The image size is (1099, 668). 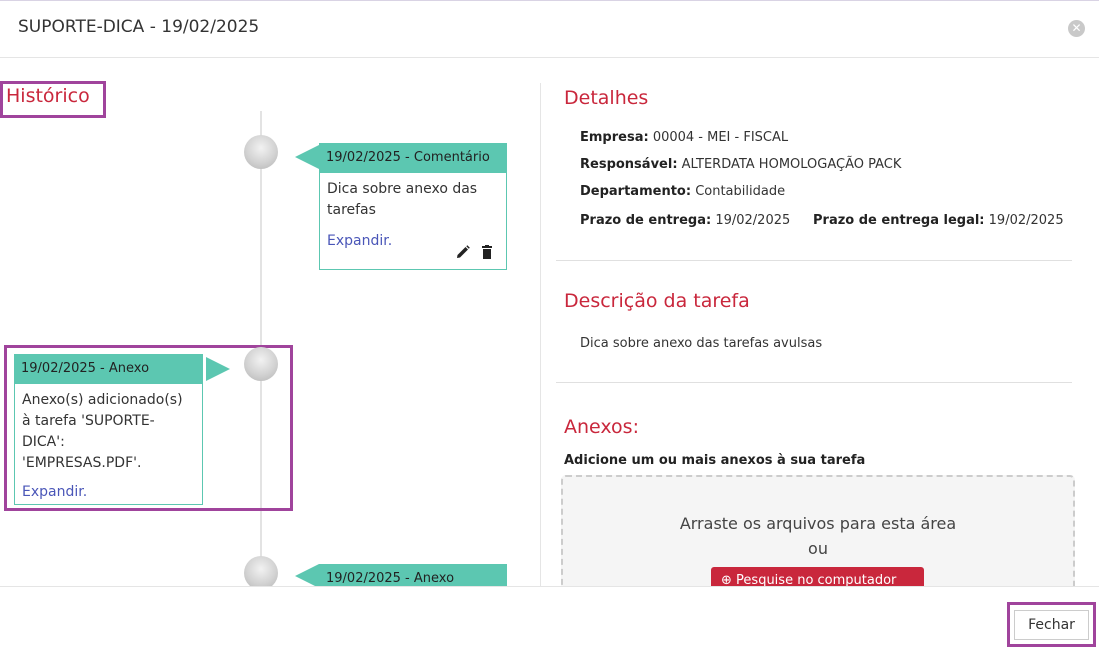 What do you see at coordinates (1051, 625) in the screenshot?
I see `close-button: Fechar` at bounding box center [1051, 625].